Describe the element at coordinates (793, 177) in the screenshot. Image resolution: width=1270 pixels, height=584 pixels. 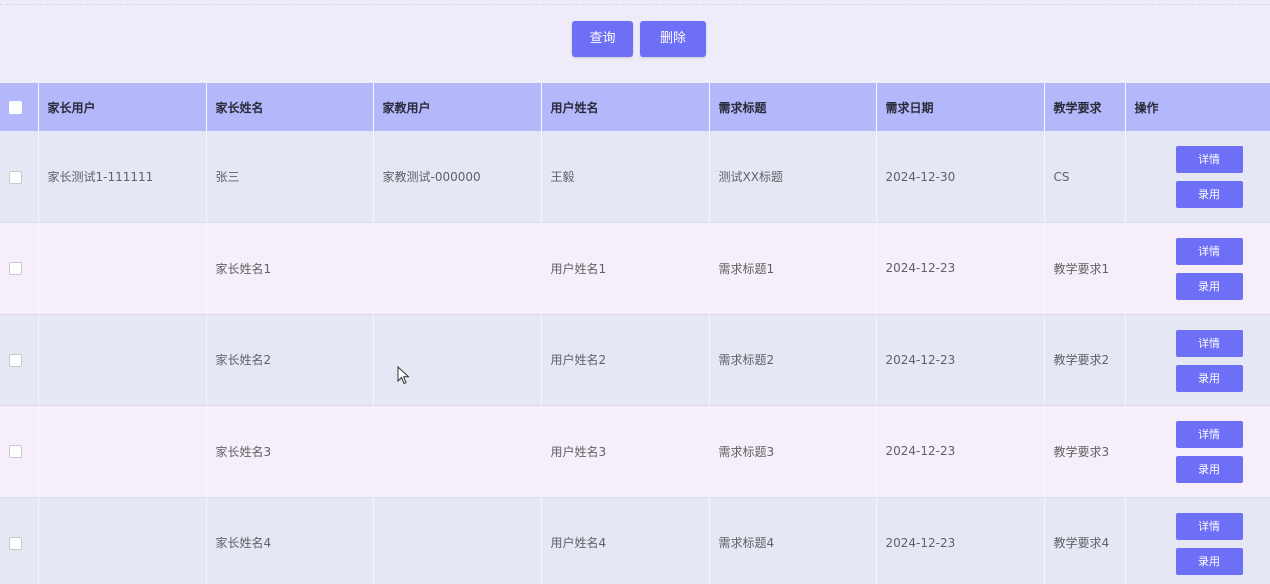
I see `cell-title: 测试XX标题` at that location.